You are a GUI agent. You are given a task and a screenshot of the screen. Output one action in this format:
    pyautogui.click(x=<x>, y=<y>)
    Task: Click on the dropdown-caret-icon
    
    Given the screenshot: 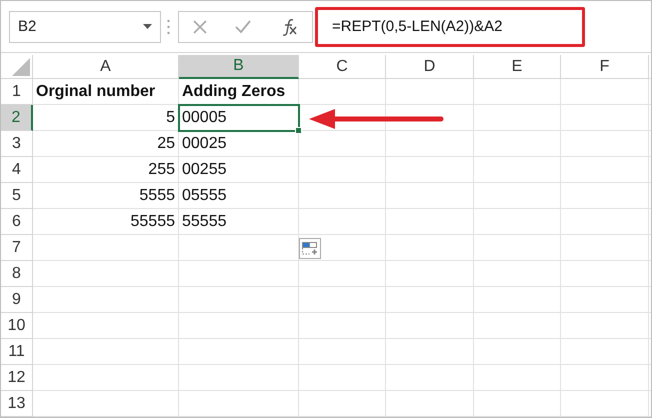 What is the action you would take?
    pyautogui.click(x=147, y=26)
    